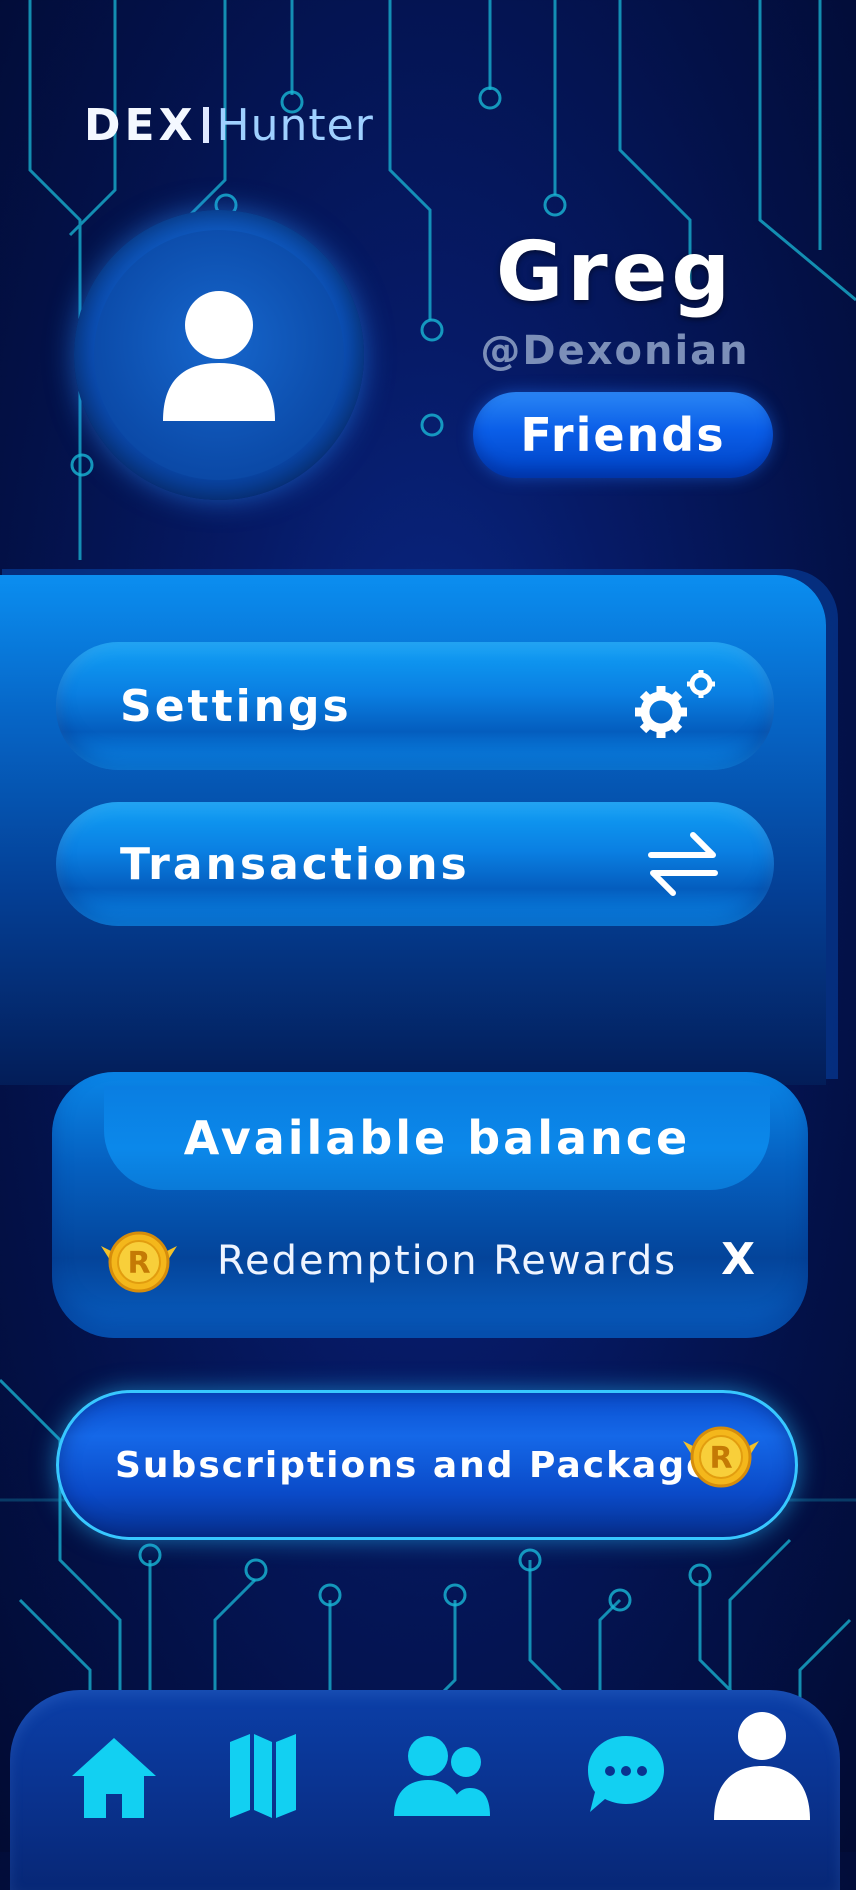 The height and width of the screenshot is (1890, 856). I want to click on subscriptions-button: Subscriptions and Packages R, so click(427, 1465).